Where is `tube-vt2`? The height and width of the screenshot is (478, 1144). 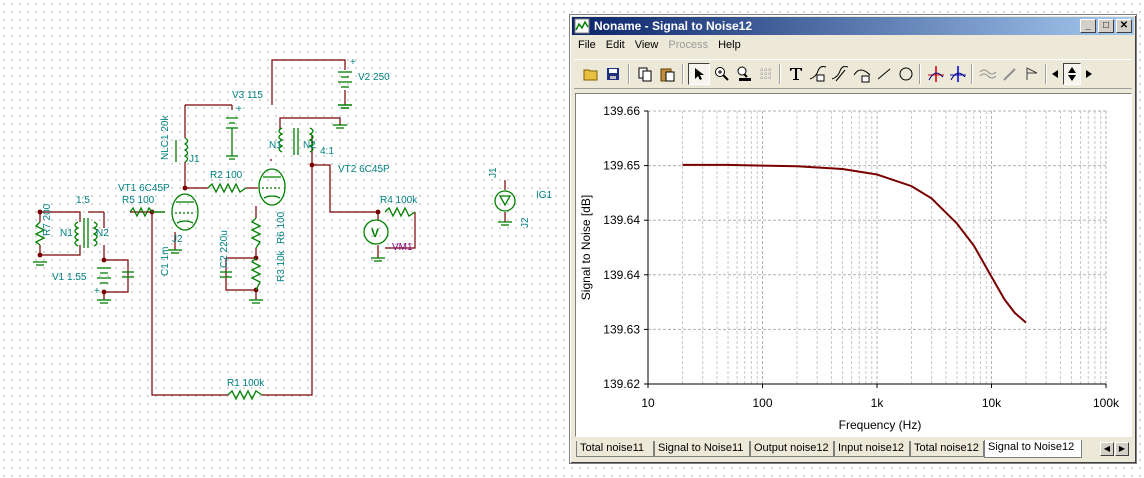
tube-vt2 is located at coordinates (272, 187).